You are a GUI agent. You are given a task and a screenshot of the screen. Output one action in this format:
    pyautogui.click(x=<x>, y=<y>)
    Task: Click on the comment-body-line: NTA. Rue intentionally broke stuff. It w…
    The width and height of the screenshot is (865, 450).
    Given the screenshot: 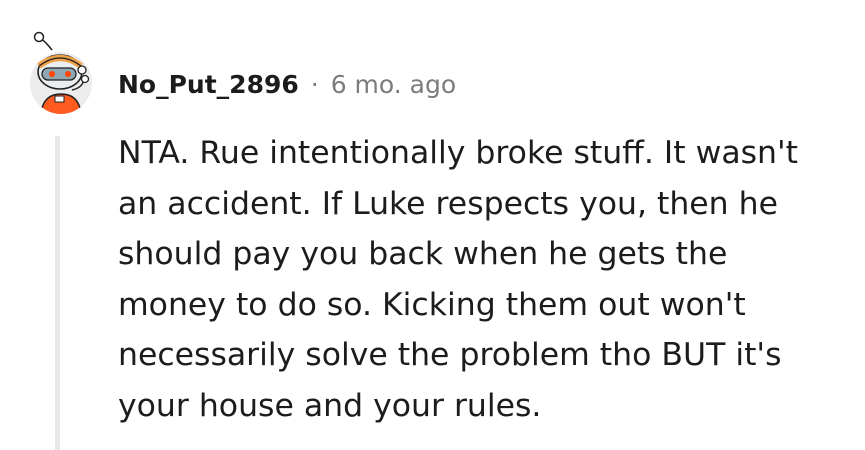 What is the action you would take?
    pyautogui.click(x=458, y=153)
    